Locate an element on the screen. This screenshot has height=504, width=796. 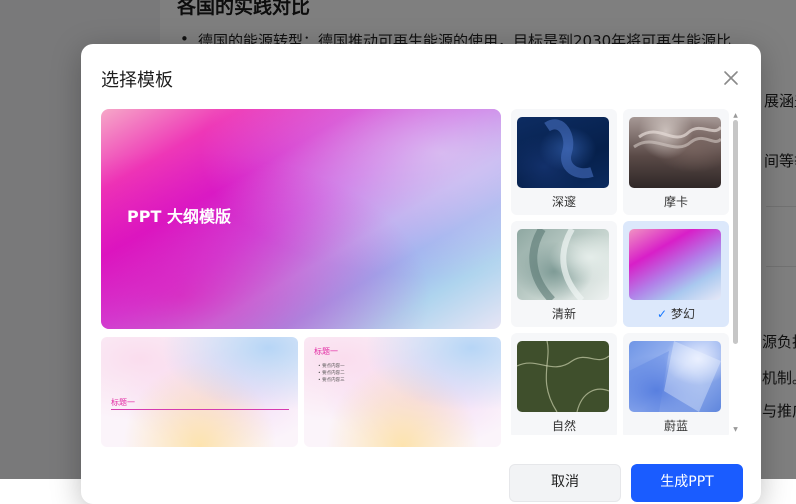
thumbnail-bullet: 要点内容三 is located at coordinates (331, 380).